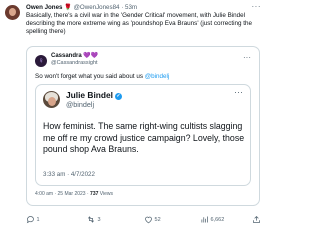  I want to click on quote-author-handle: @Cassandrassight, so click(74, 63).